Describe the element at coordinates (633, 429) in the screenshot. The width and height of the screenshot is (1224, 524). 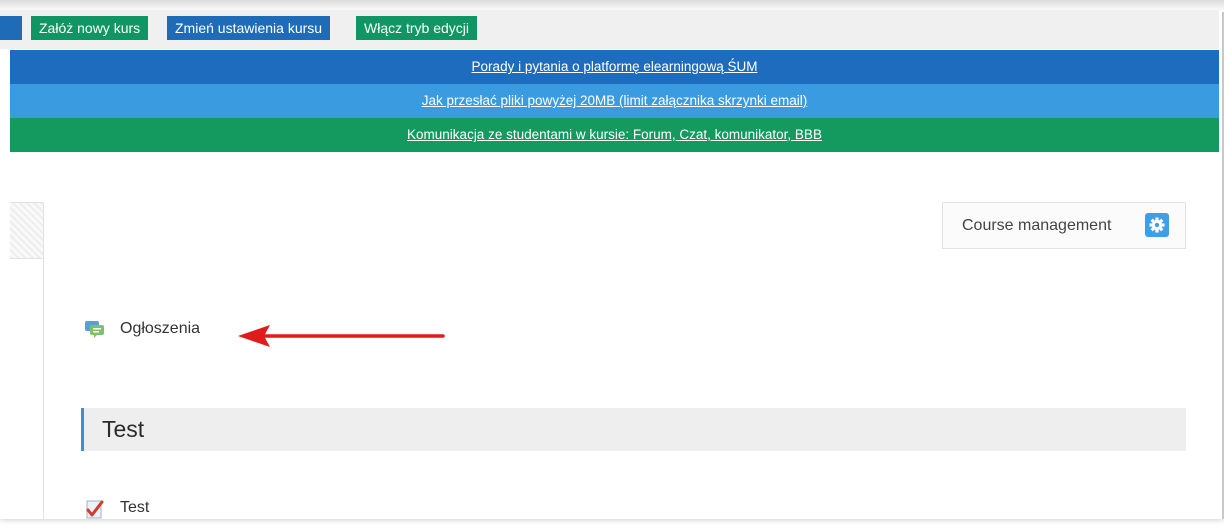
I see `section-header: Test` at that location.